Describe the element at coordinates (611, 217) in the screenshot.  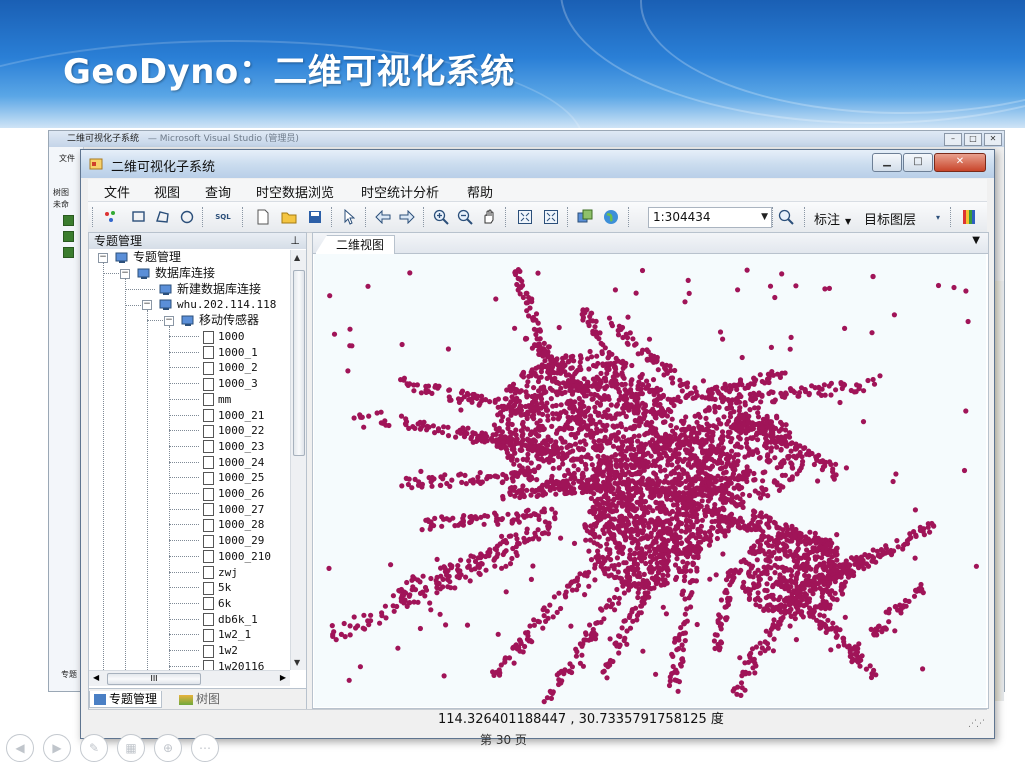
I see `globe-icon` at that location.